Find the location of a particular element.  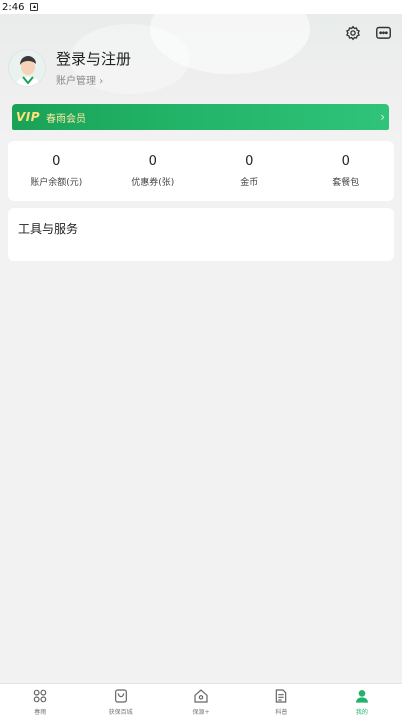

grid-icon is located at coordinates (40, 696).